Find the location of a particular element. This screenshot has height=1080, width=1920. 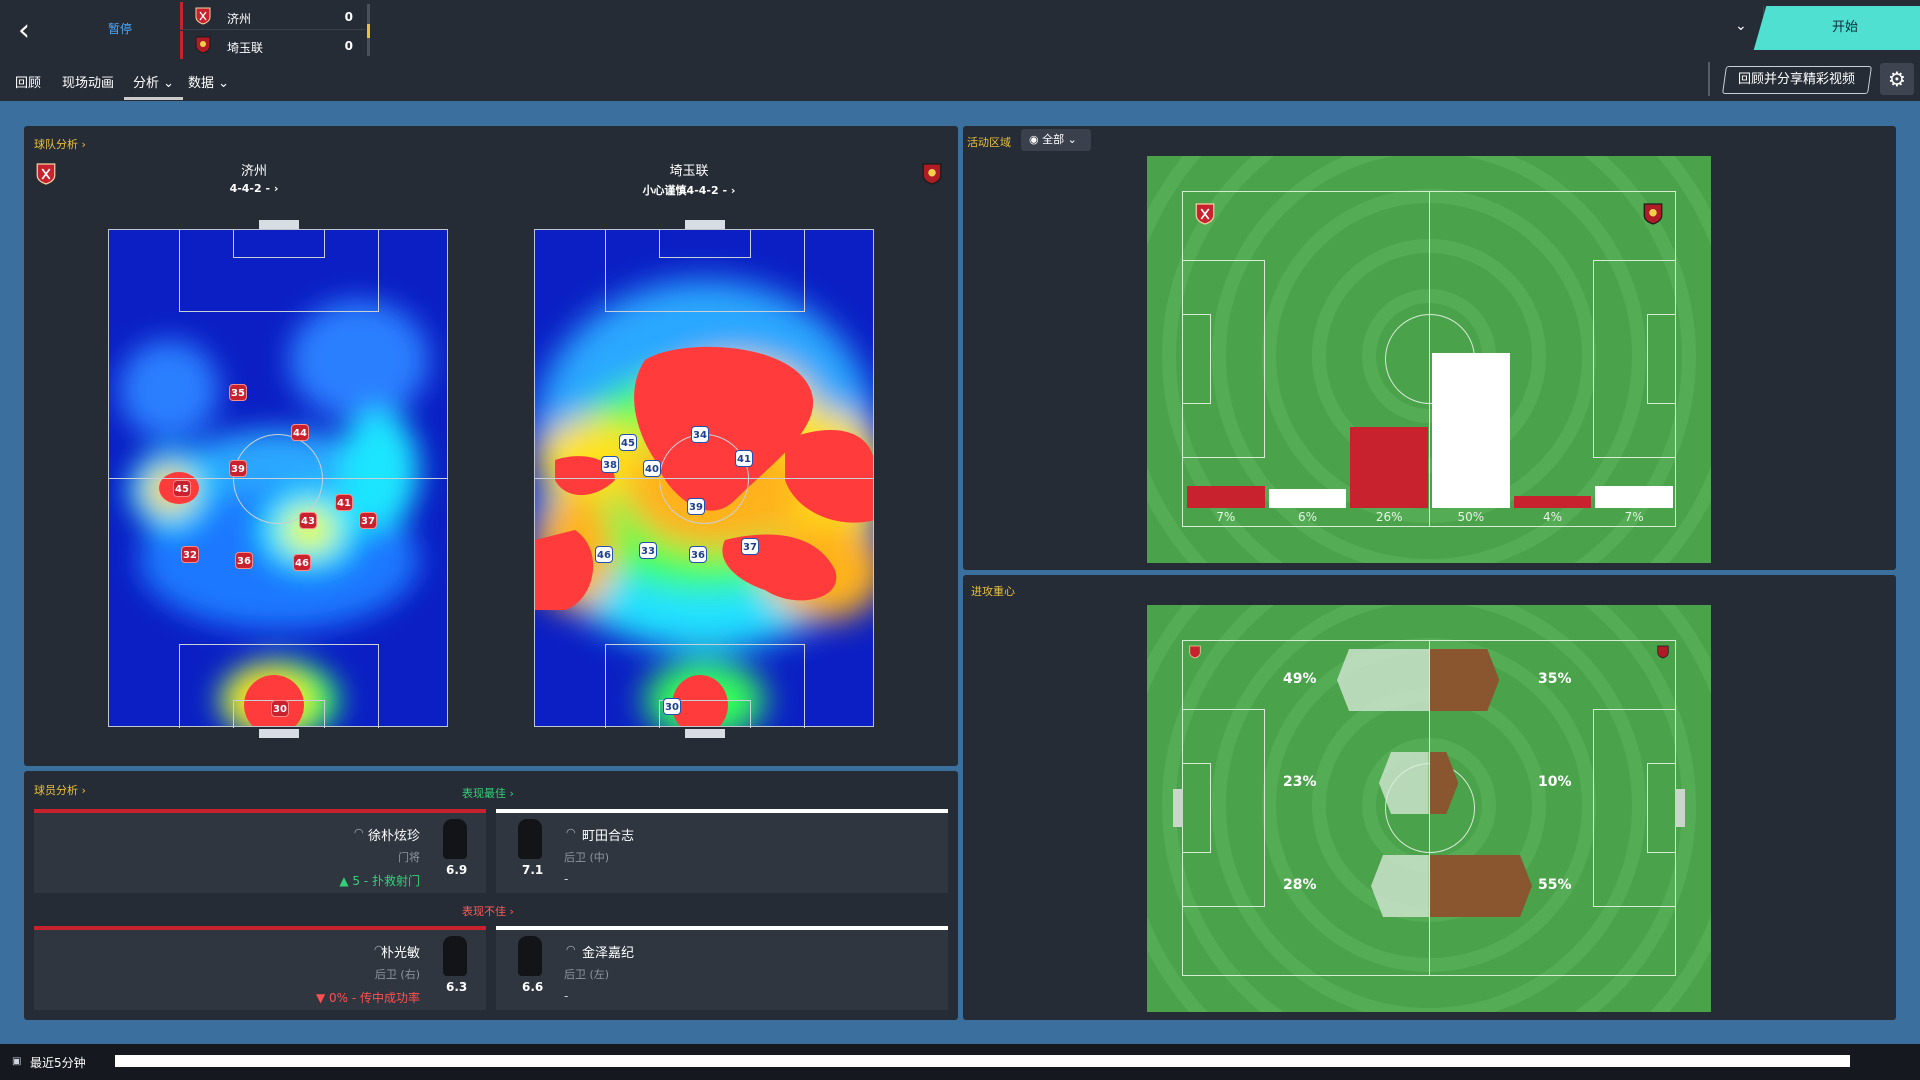

player-badge: 44 is located at coordinates (300, 432).